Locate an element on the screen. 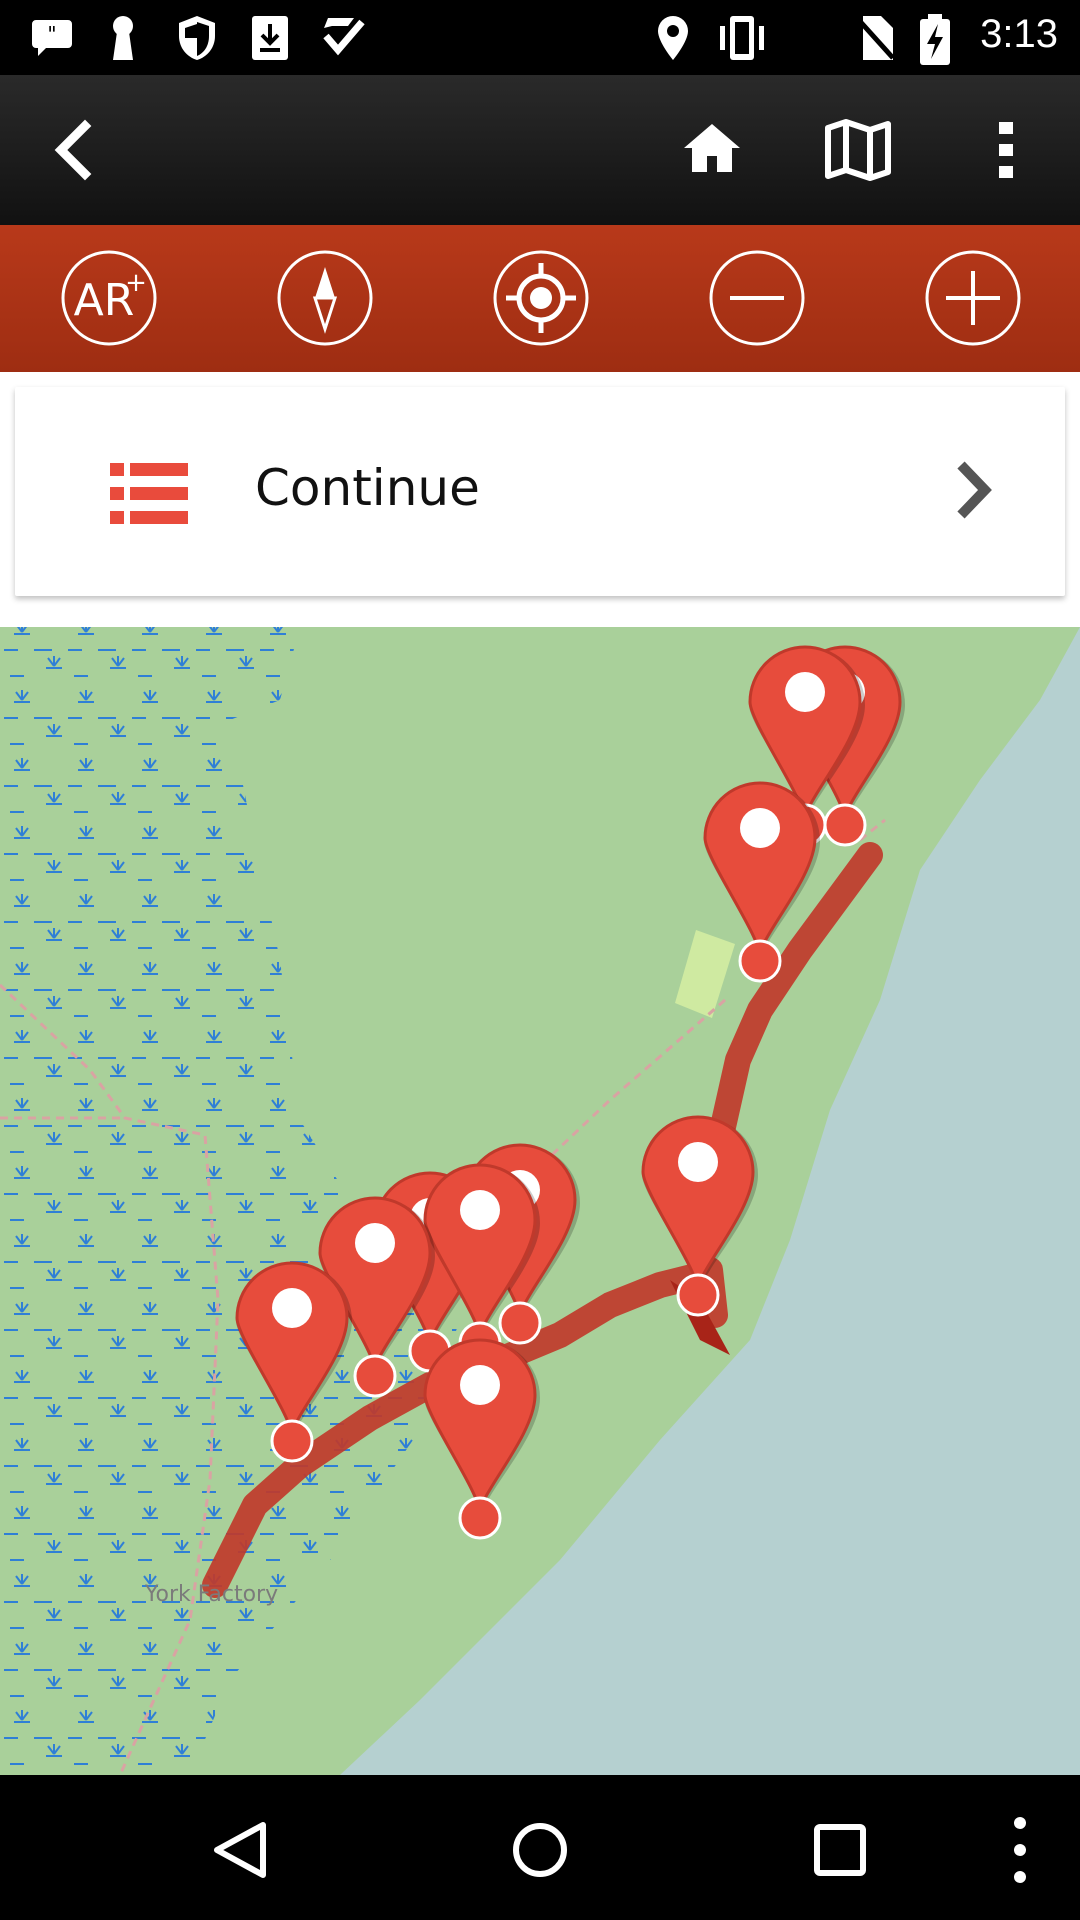 This screenshot has width=1080, height=1920. home-circle-icon is located at coordinates (540, 1850).